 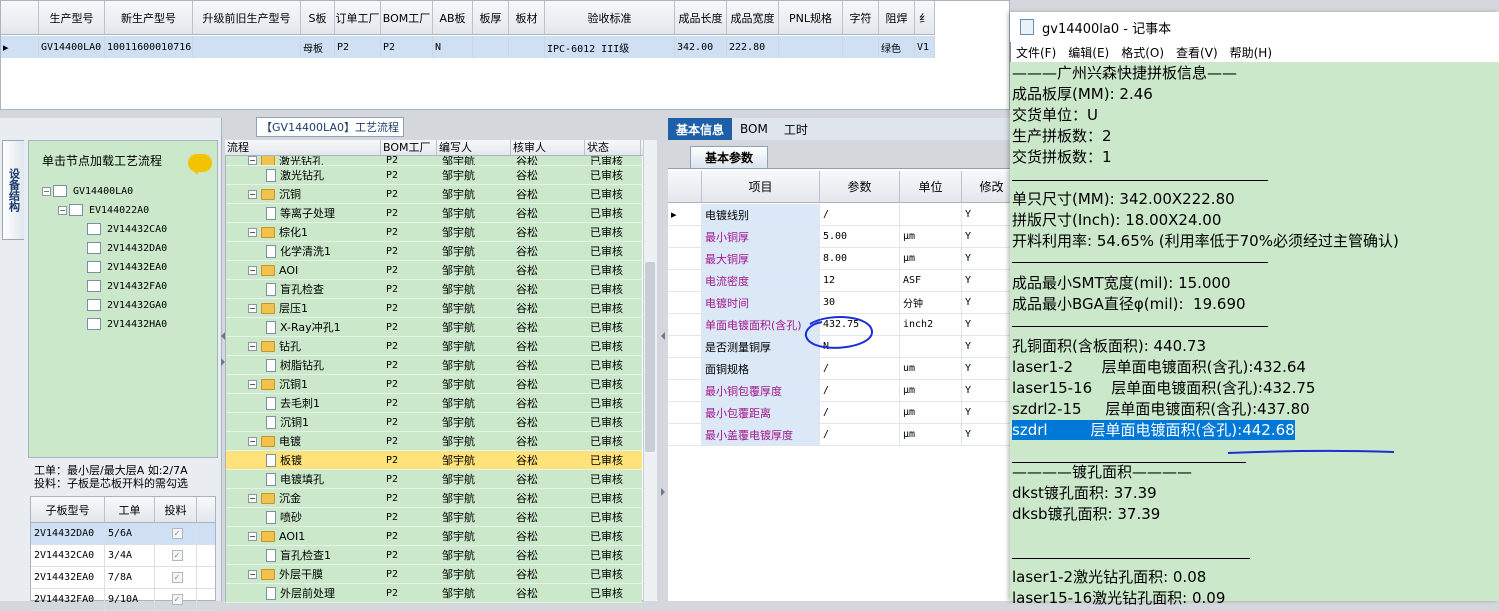 What do you see at coordinates (87, 191) in the screenshot?
I see `tree-node: − GV14400LA0` at bounding box center [87, 191].